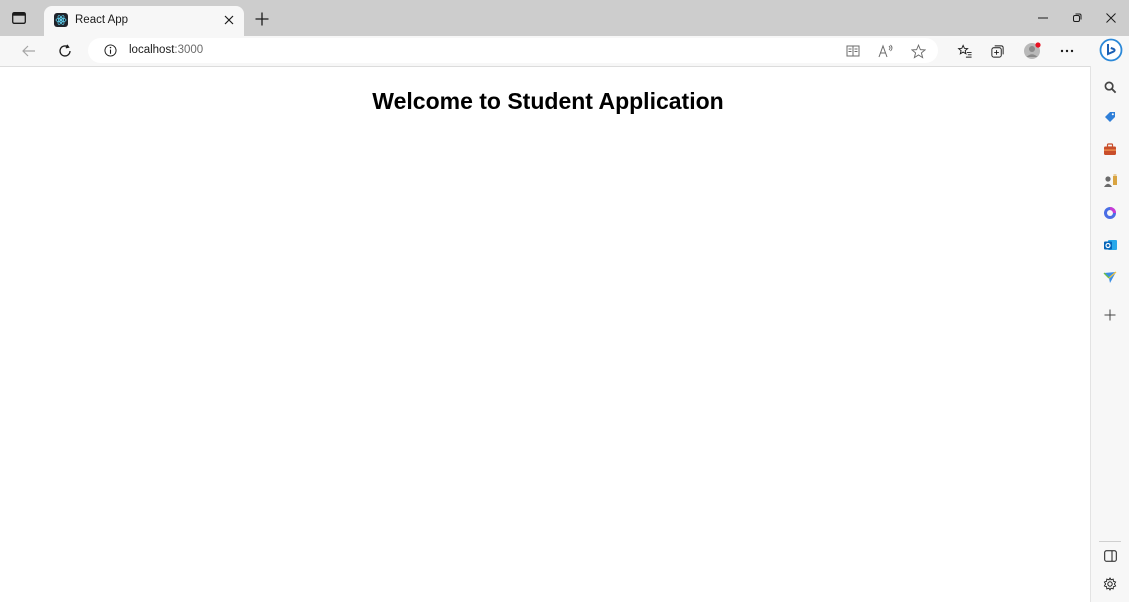 The height and width of the screenshot is (602, 1129). What do you see at coordinates (513, 50) in the screenshot?
I see `address-bar: localhost:3000` at bounding box center [513, 50].